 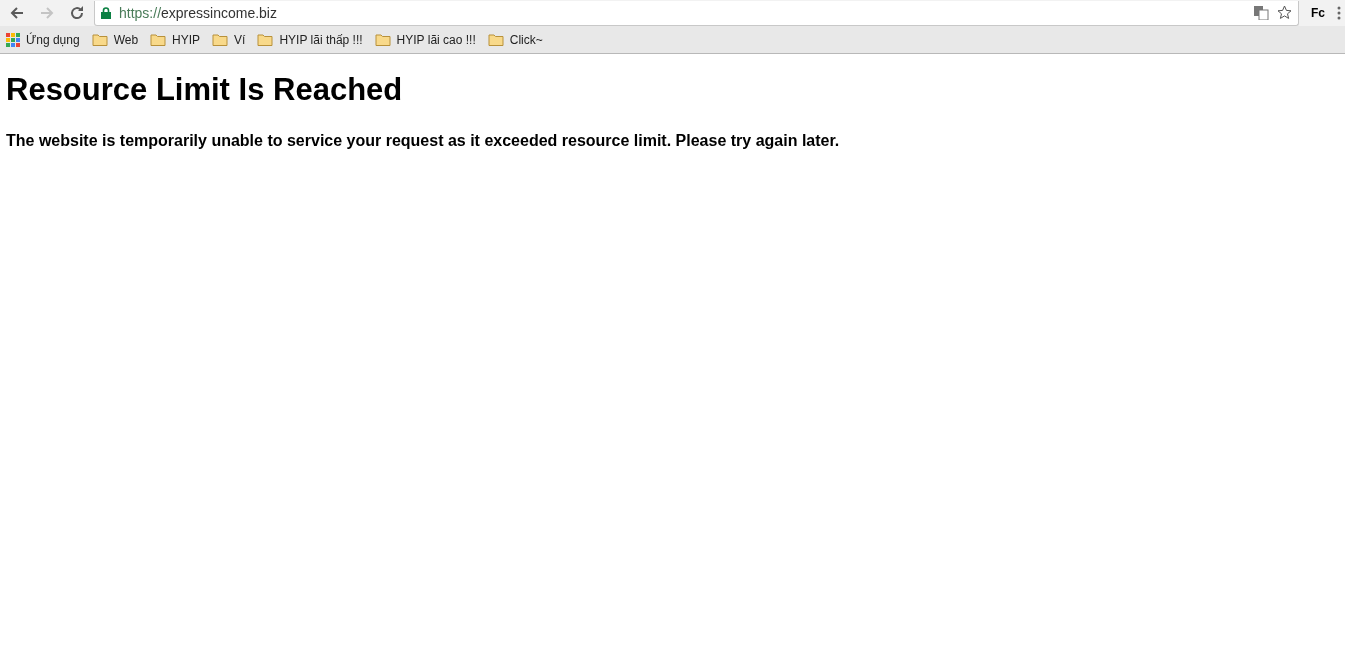 What do you see at coordinates (1261, 12) in the screenshot?
I see `translate-icon` at bounding box center [1261, 12].